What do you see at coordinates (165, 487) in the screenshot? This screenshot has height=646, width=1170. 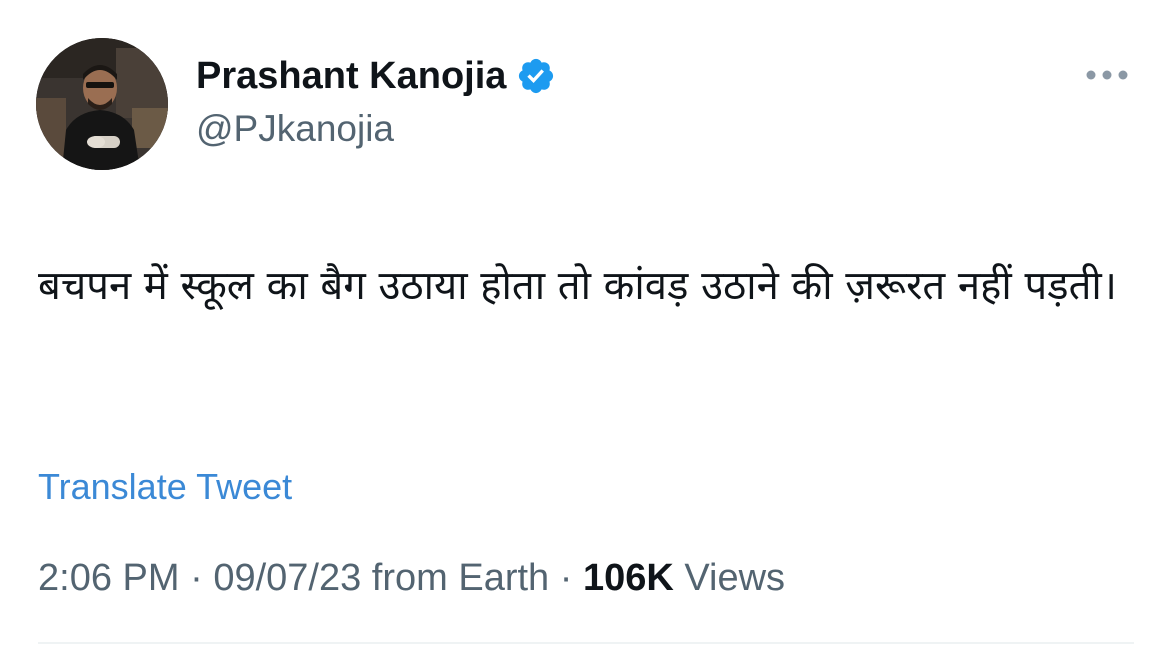 I see `translate-tweet-link: Translate Tweet` at bounding box center [165, 487].